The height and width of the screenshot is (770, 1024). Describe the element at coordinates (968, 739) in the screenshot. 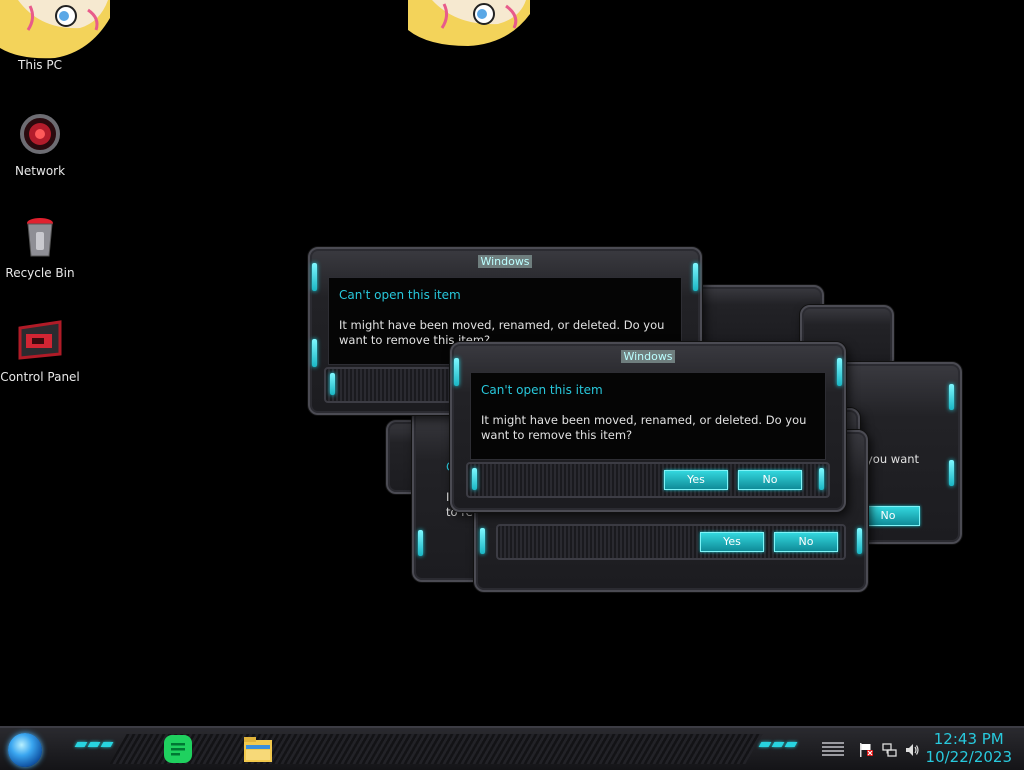

I see `clock-time: 12:43 PM` at that location.